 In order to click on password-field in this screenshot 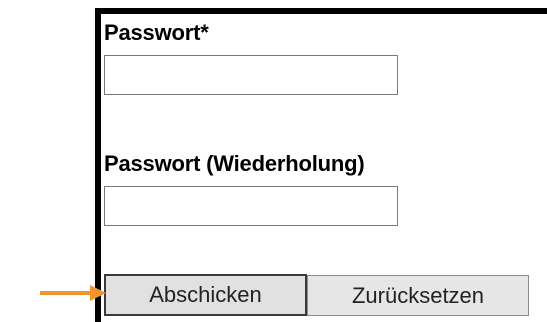, I will do `click(251, 75)`.